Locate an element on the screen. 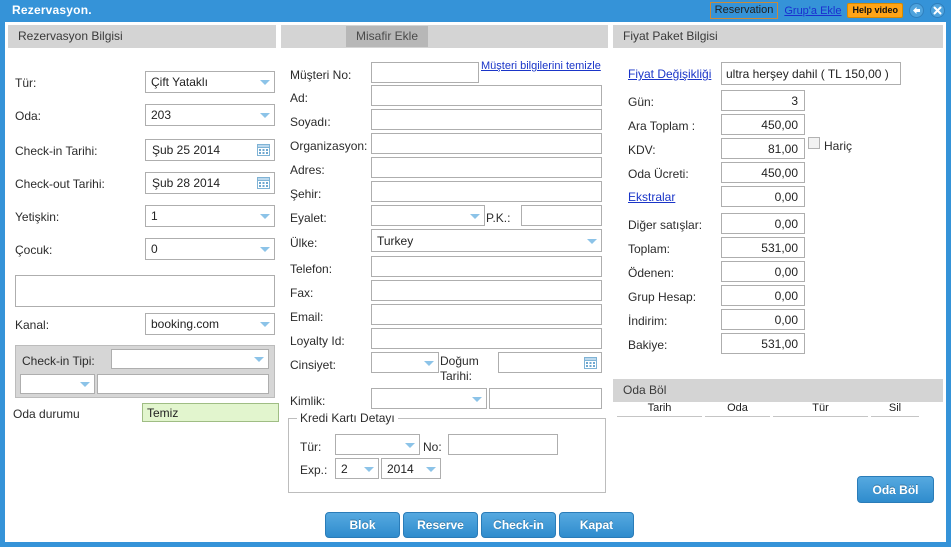 The image size is (951, 547). label-room-charge: Oda Ücreti: is located at coordinates (658, 174).